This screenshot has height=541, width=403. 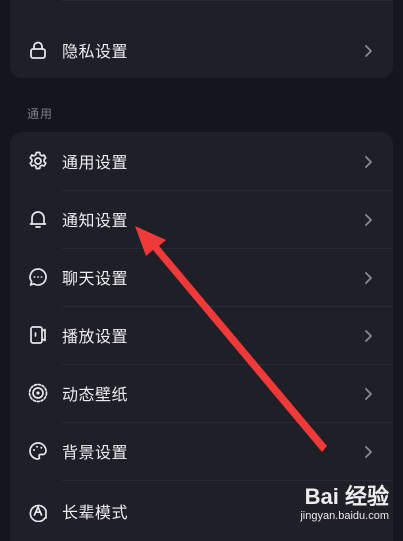 What do you see at coordinates (344, 516) in the screenshot?
I see `watermark-url: jingyan.baidu.com` at bounding box center [344, 516].